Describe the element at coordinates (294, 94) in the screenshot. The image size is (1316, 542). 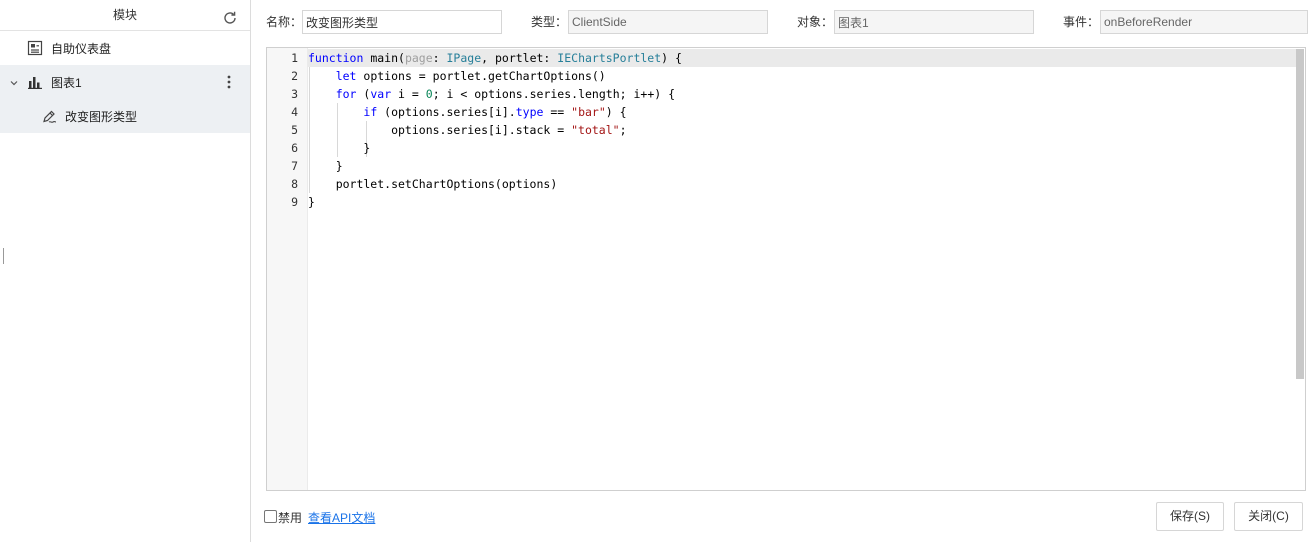
I see `line-number: 3` at that location.